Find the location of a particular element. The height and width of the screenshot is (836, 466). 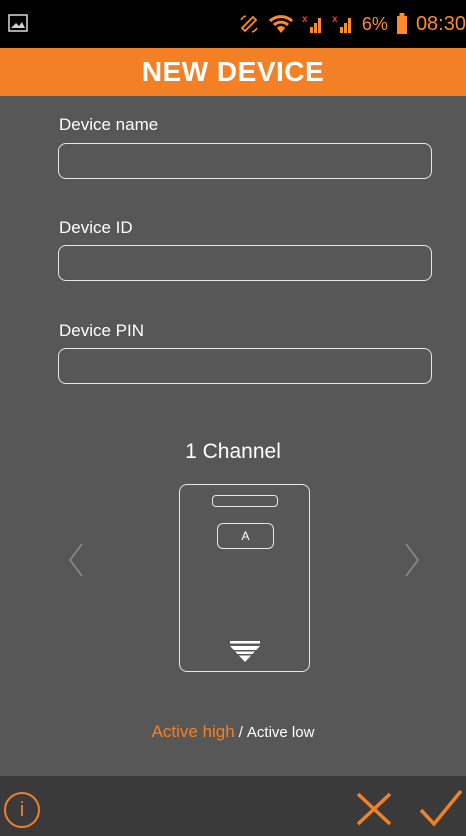

info-button: i is located at coordinates (22, 810).